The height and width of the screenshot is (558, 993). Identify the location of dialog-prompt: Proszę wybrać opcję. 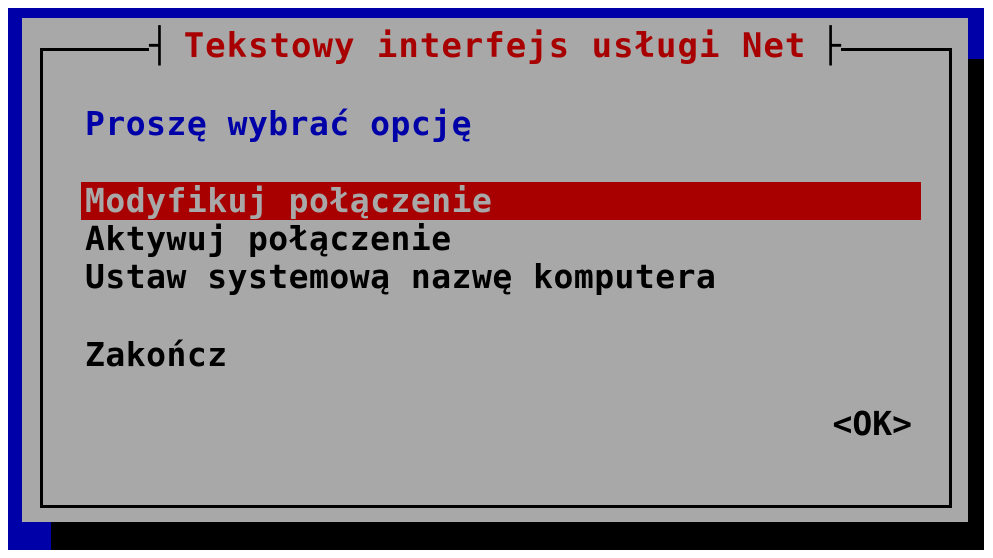
(278, 123).